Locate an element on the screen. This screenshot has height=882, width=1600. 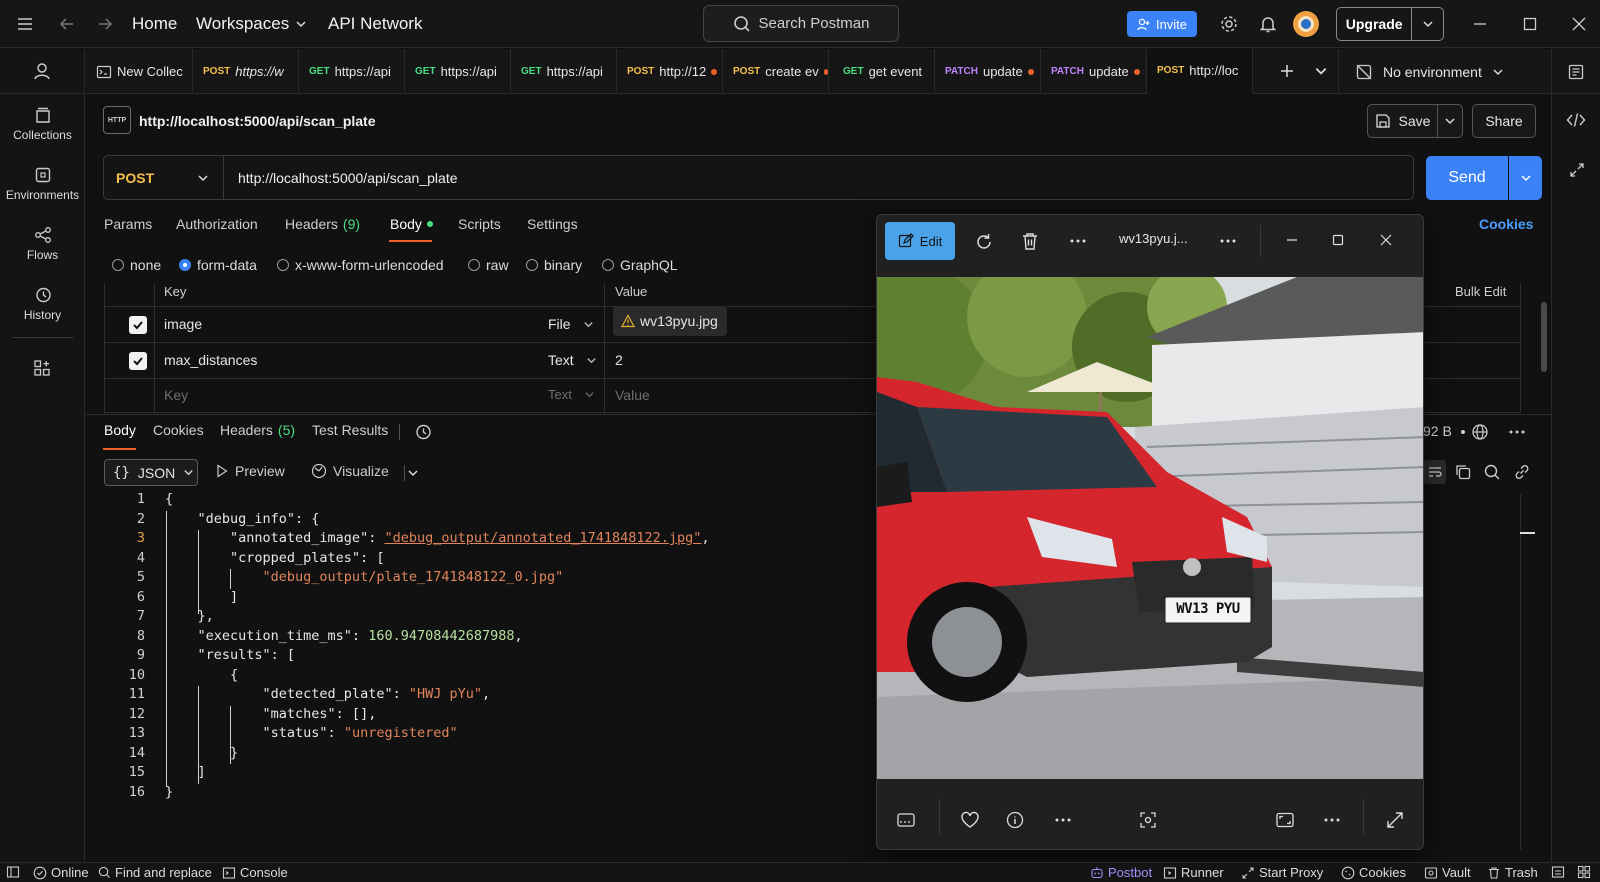
share-button: Share is located at coordinates (1504, 121).